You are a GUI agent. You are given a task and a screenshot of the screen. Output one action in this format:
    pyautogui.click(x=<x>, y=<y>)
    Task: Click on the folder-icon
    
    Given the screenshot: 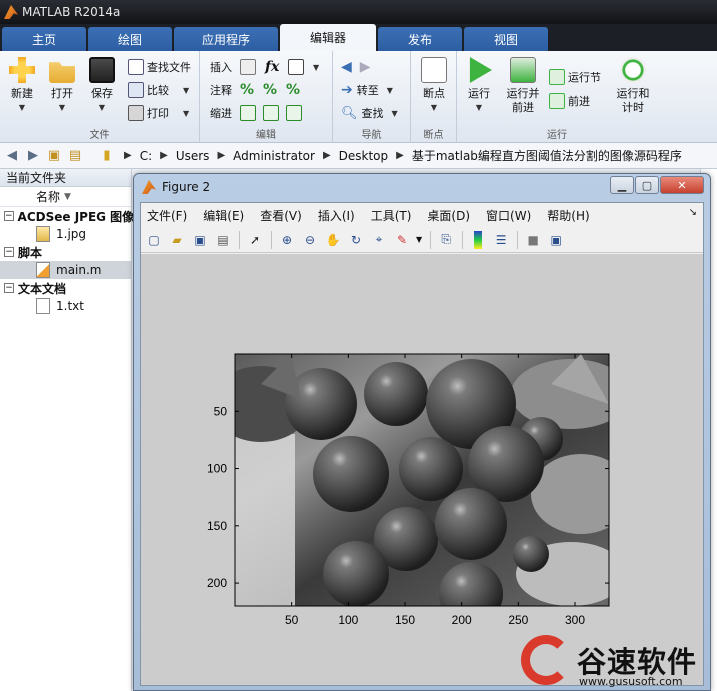 What is the action you would take?
    pyautogui.click(x=62, y=72)
    